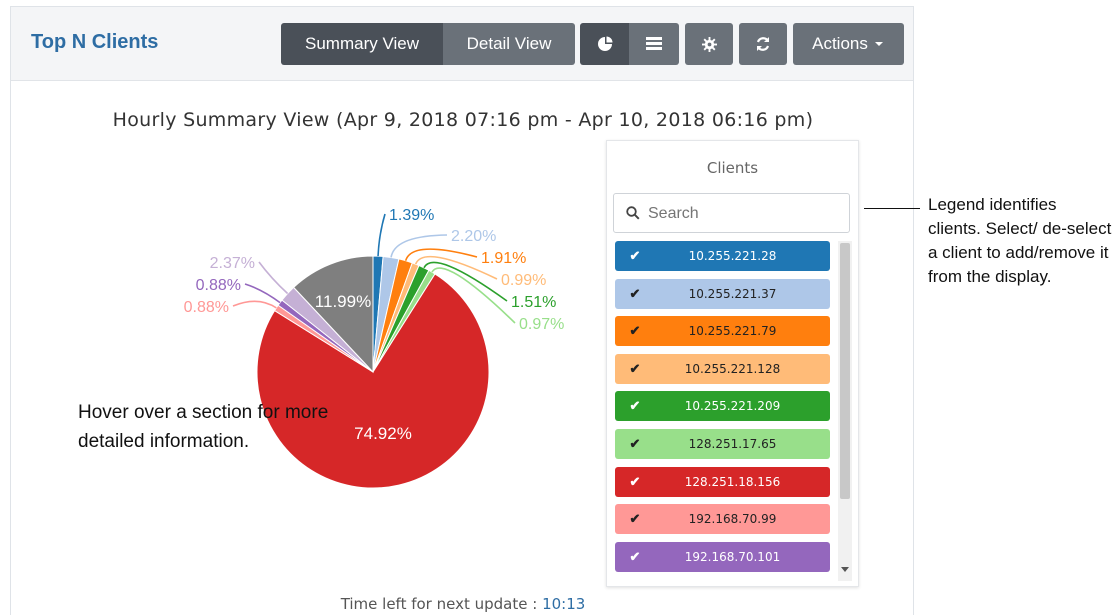  Describe the element at coordinates (503, 258) in the screenshot. I see `pie-data-label: 1.91%` at that location.